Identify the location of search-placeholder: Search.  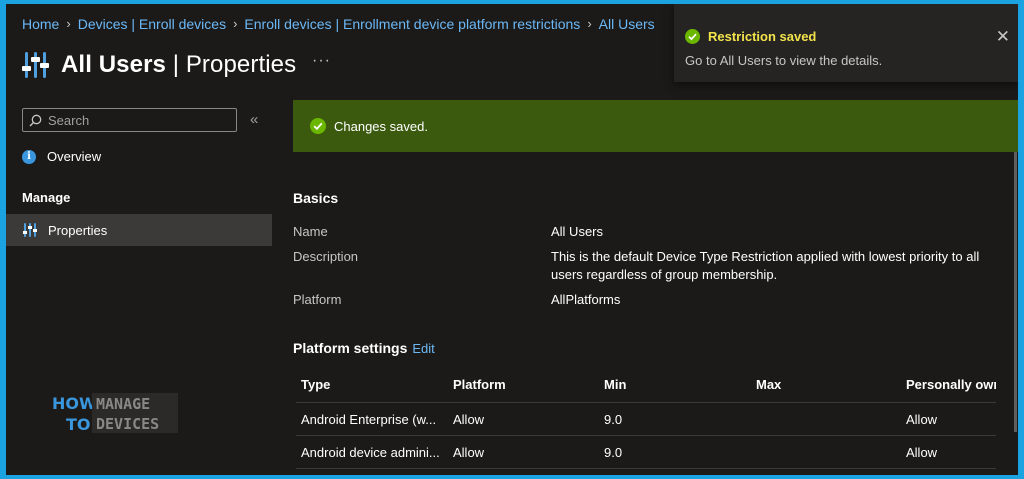
(69, 120).